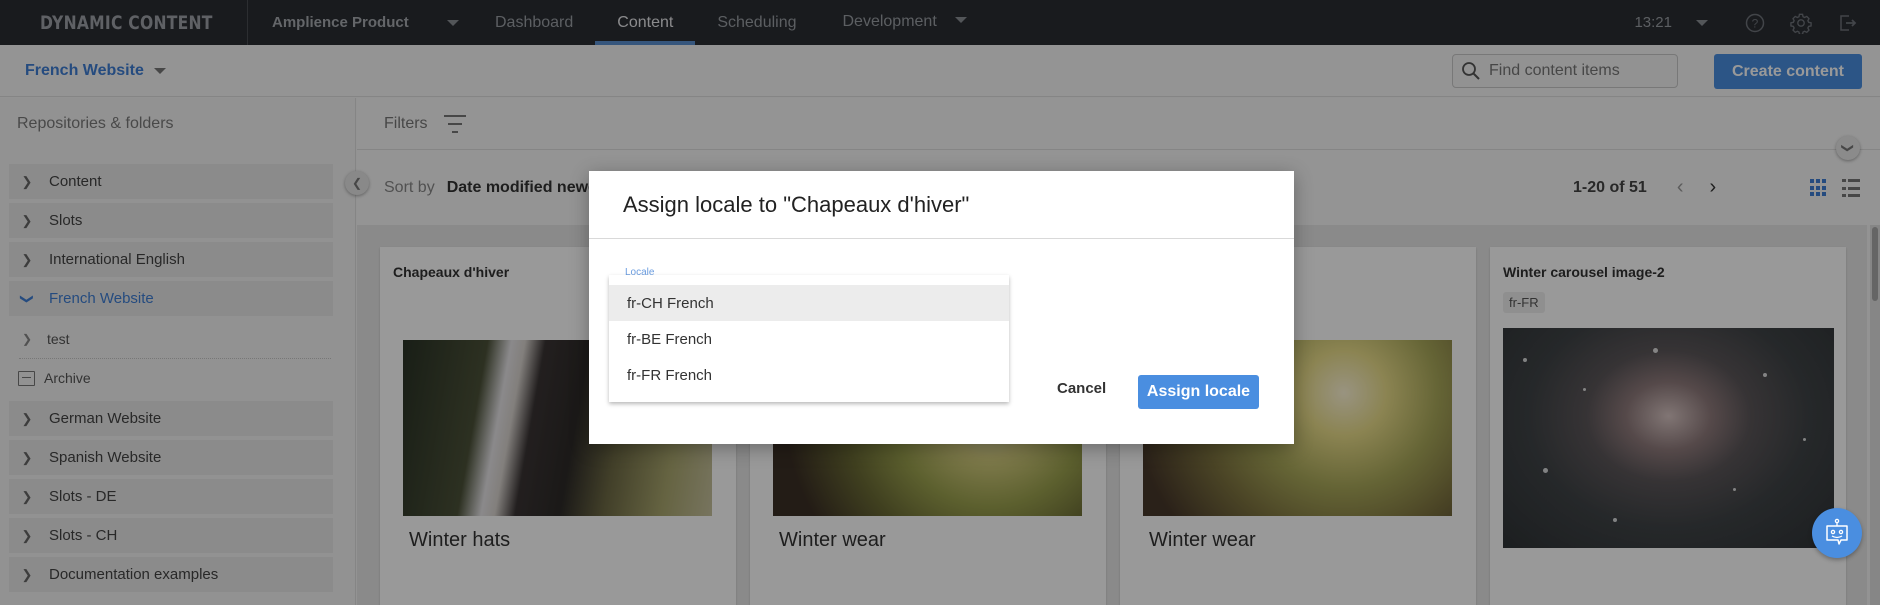 This screenshot has height=605, width=1880. What do you see at coordinates (809, 303) in the screenshot?
I see `locale-option: fr-CH French` at bounding box center [809, 303].